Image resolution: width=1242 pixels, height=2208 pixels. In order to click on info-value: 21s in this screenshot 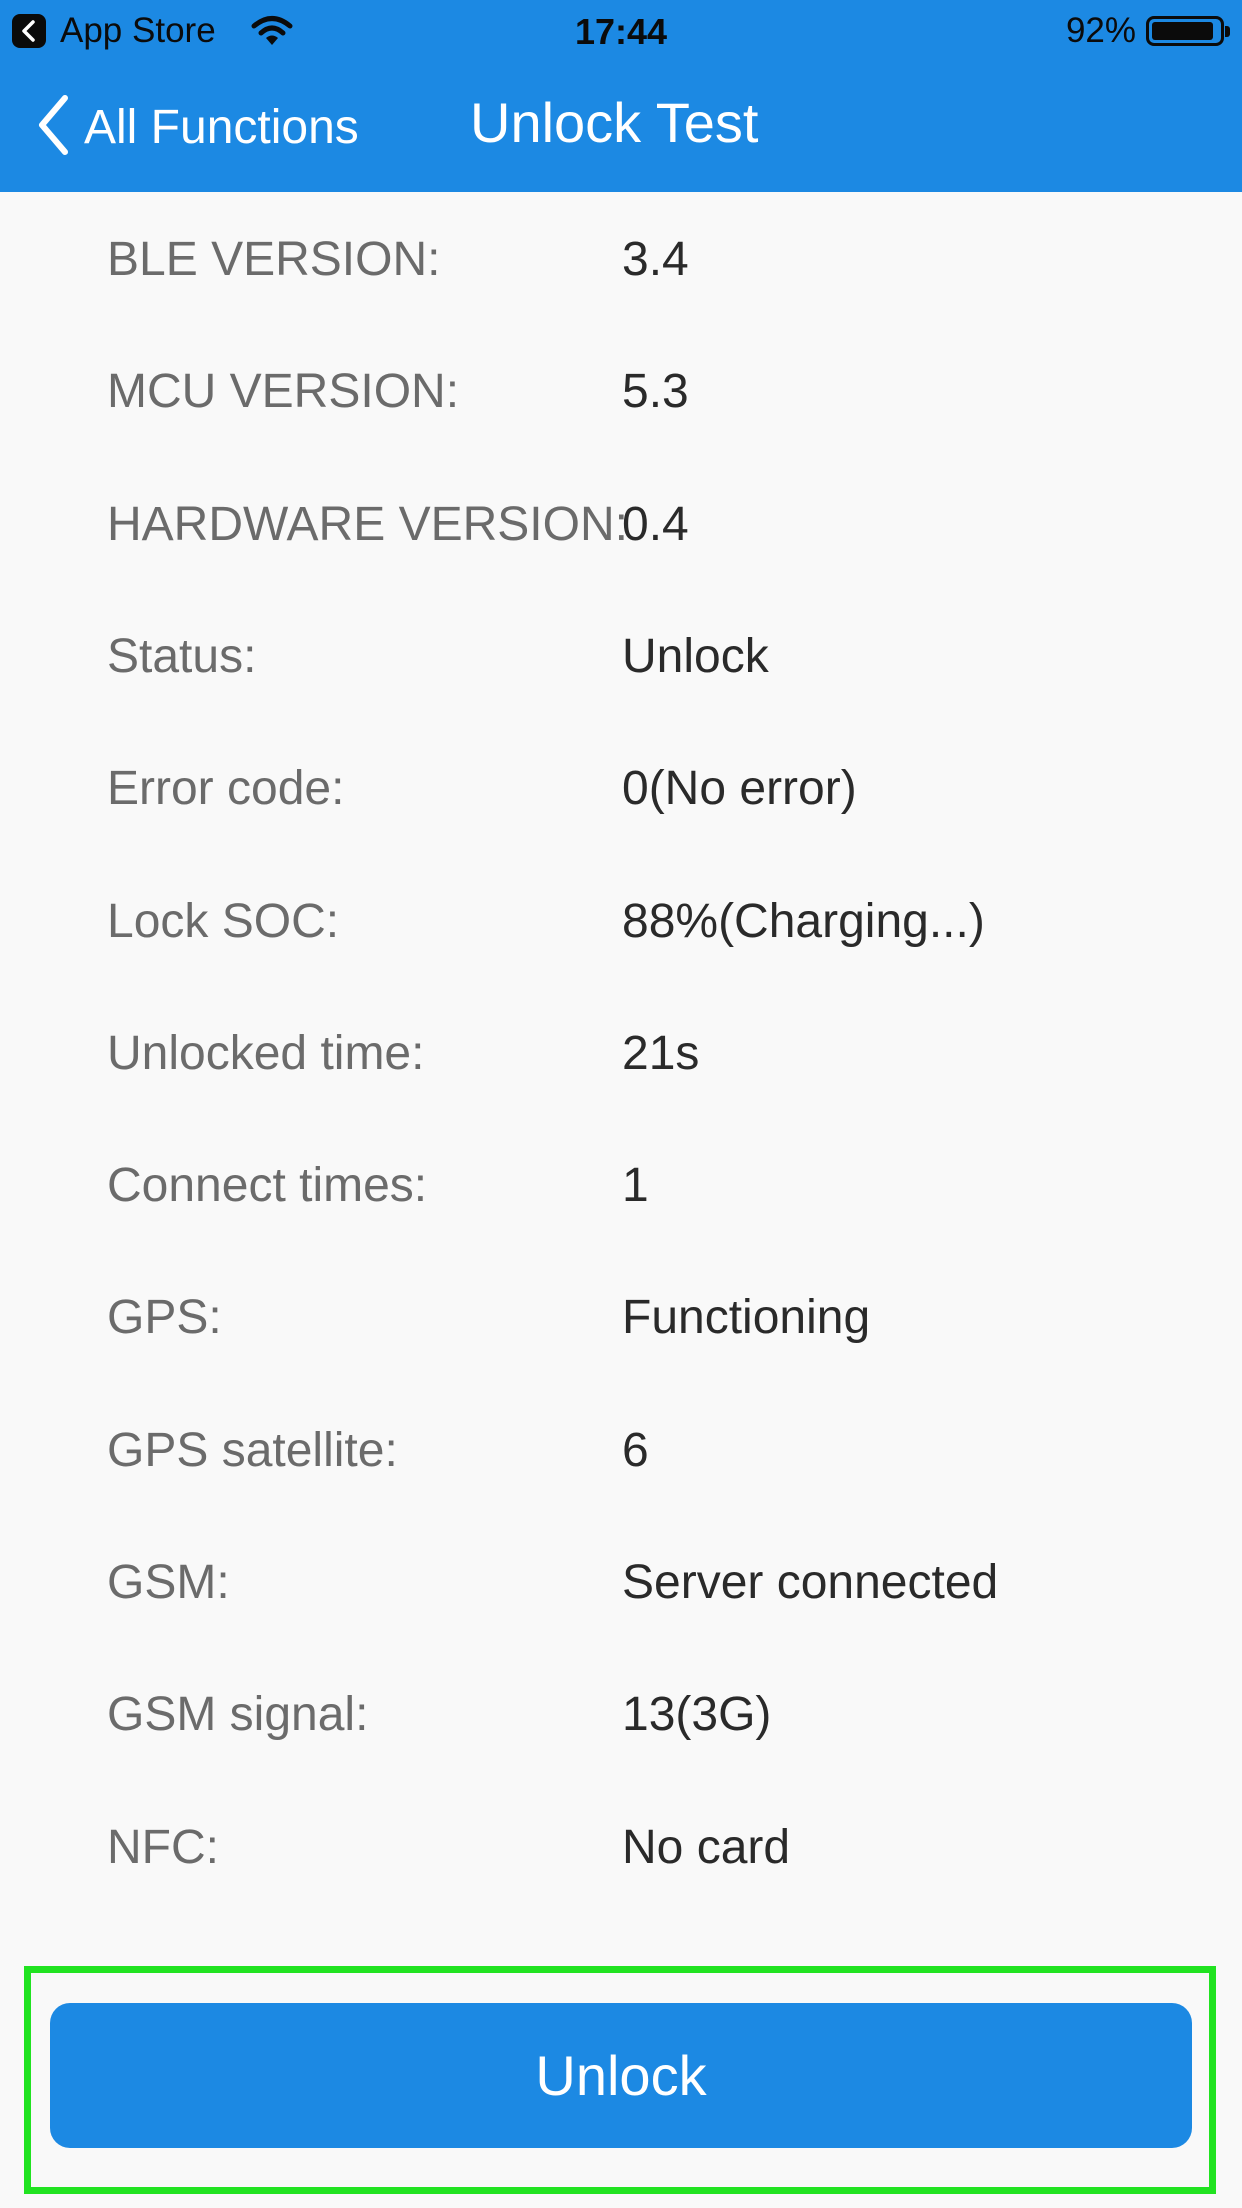, I will do `click(661, 1053)`.